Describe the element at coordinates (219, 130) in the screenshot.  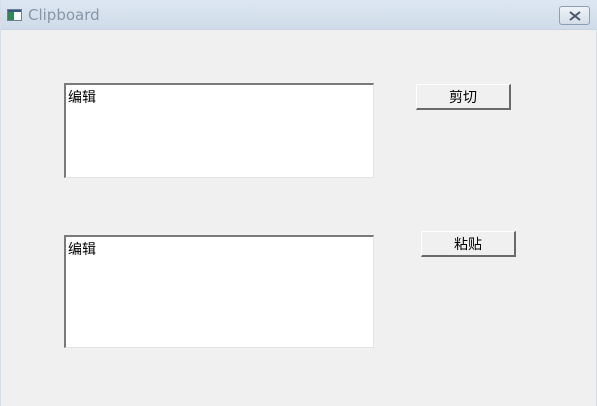
I see `top-edit-textarea: 编辑` at that location.